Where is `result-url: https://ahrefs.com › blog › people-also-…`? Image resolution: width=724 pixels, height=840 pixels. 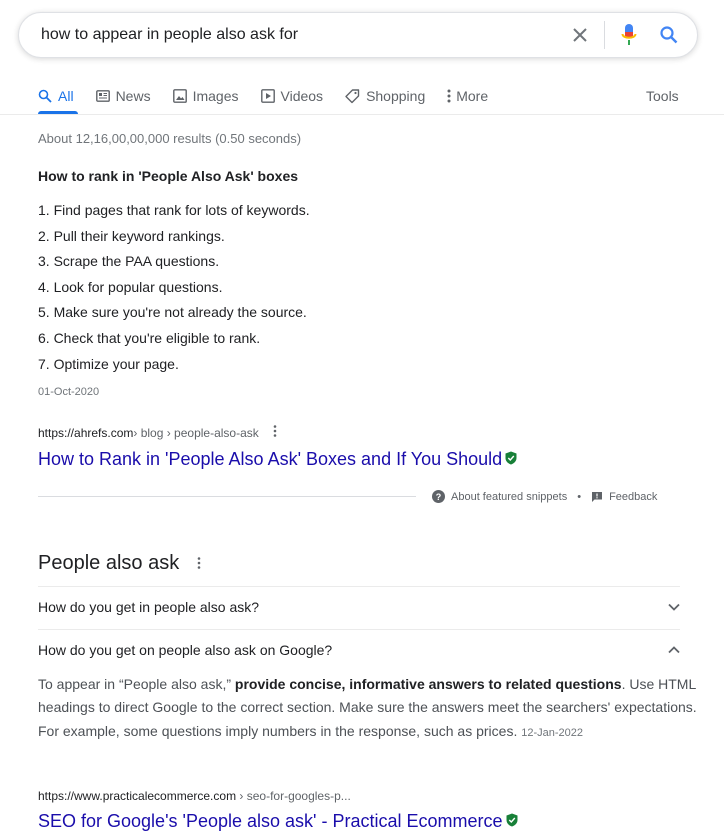 result-url: https://ahrefs.com › blog › people-also-… is located at coordinates (157, 432).